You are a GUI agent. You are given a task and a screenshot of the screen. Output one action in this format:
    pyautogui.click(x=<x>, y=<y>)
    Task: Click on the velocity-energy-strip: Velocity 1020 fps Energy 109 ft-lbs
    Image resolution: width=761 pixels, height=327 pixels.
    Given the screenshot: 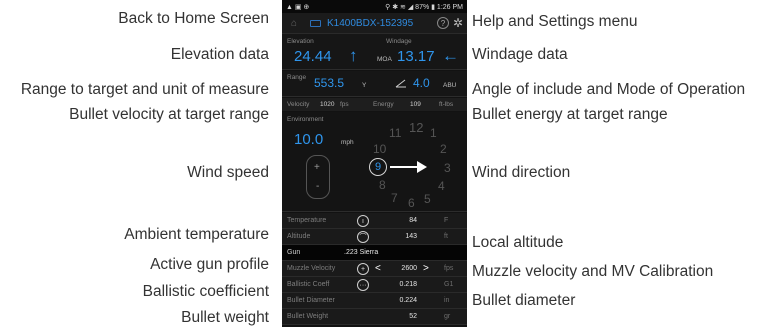 What is the action you would take?
    pyautogui.click(x=374, y=104)
    